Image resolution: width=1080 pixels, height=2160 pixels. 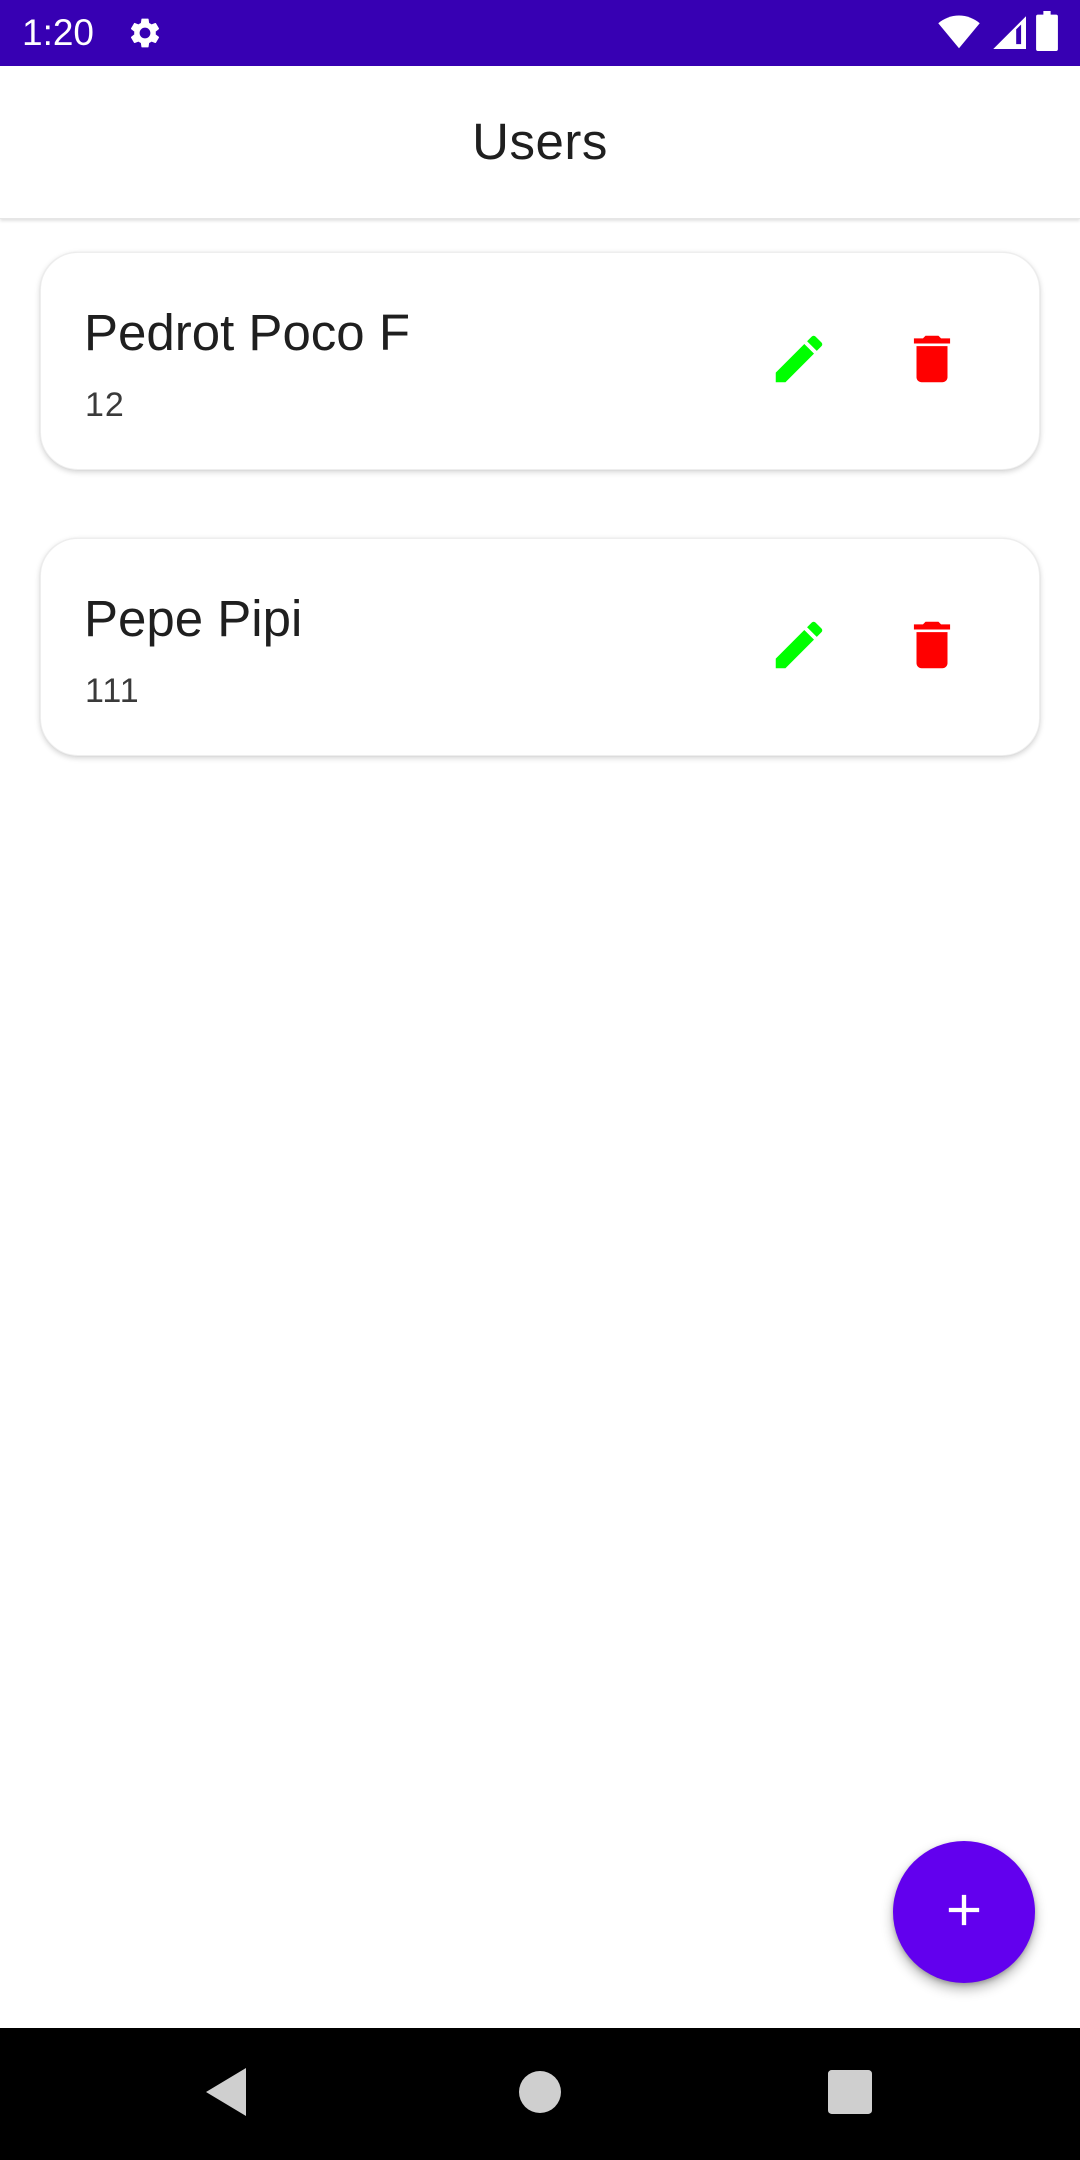 What do you see at coordinates (58, 32) in the screenshot?
I see `status-time: 1:20` at bounding box center [58, 32].